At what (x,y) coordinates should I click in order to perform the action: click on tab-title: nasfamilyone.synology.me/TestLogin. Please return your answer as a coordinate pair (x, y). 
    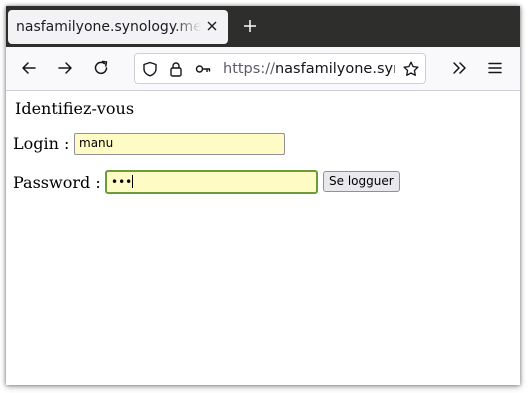
    Looking at the image, I should click on (108, 27).